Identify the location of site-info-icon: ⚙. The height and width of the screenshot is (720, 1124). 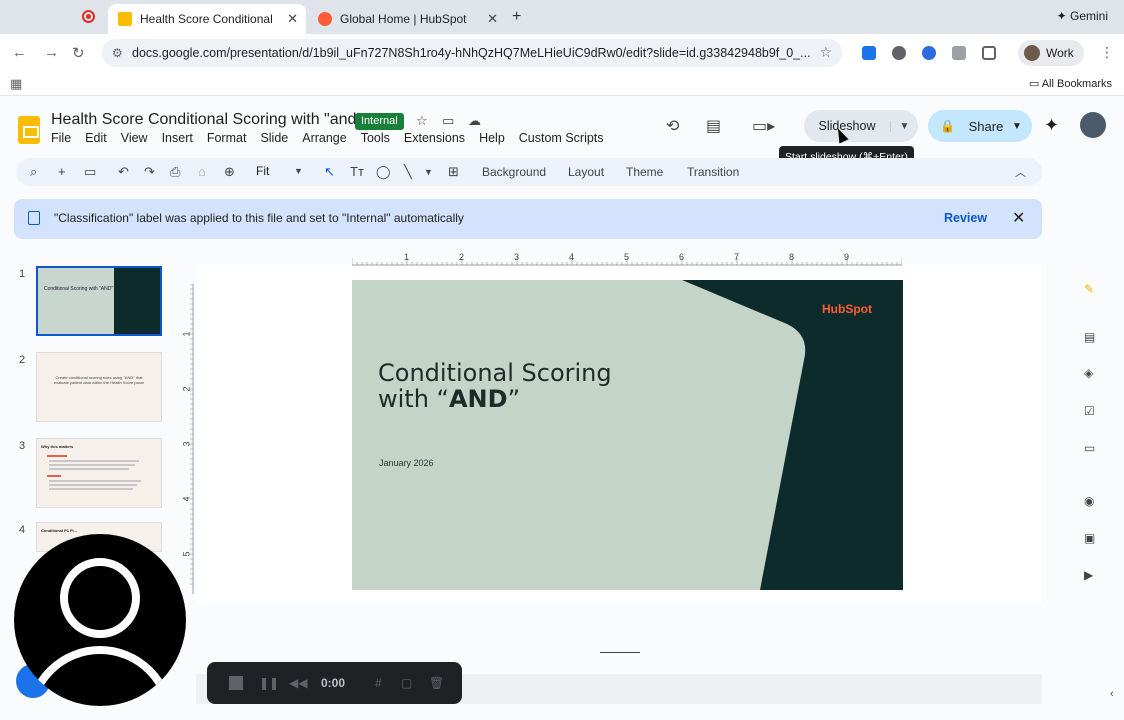
(122, 53).